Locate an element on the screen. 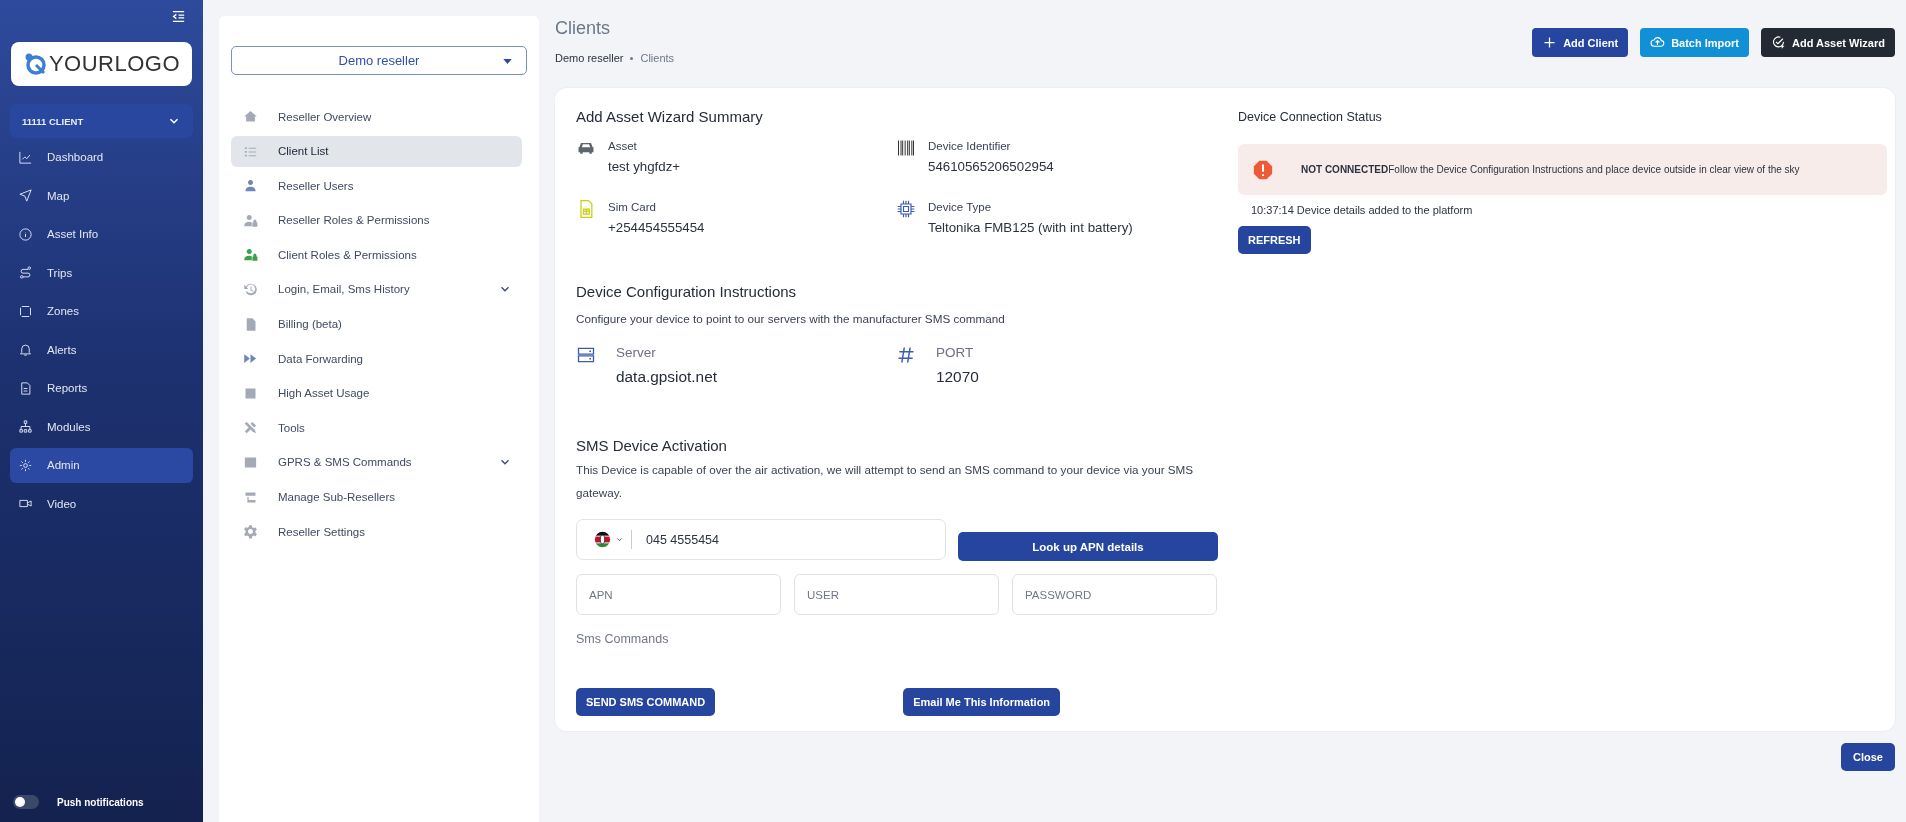  input-field: PASSWORD is located at coordinates (1114, 594).